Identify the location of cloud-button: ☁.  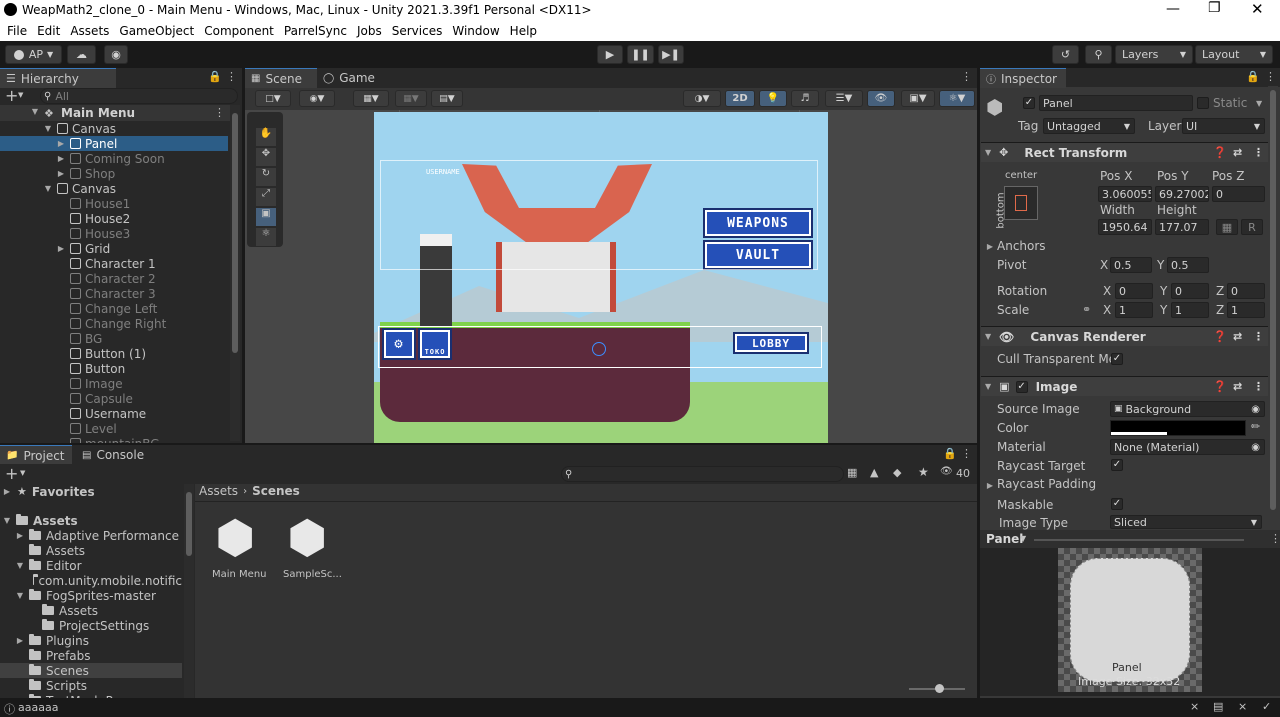
(81, 54).